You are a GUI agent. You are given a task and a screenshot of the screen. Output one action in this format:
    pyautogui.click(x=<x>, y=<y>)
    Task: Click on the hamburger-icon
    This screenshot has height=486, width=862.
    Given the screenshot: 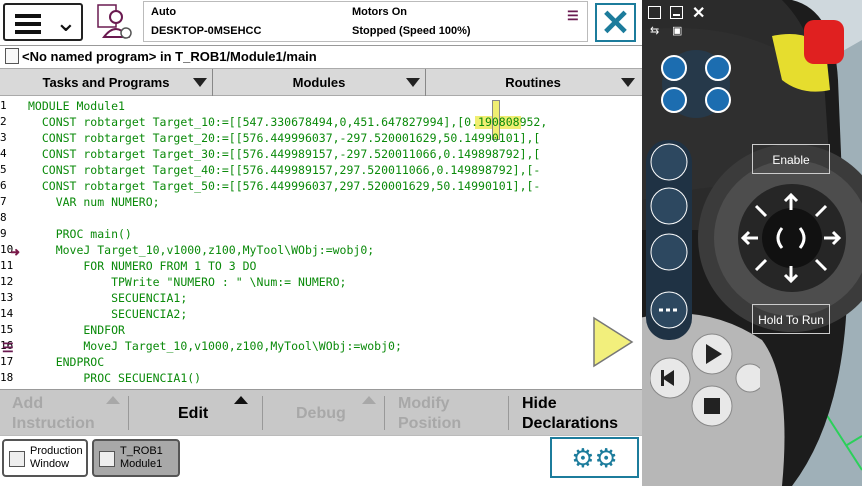 What is the action you would take?
    pyautogui.click(x=28, y=24)
    